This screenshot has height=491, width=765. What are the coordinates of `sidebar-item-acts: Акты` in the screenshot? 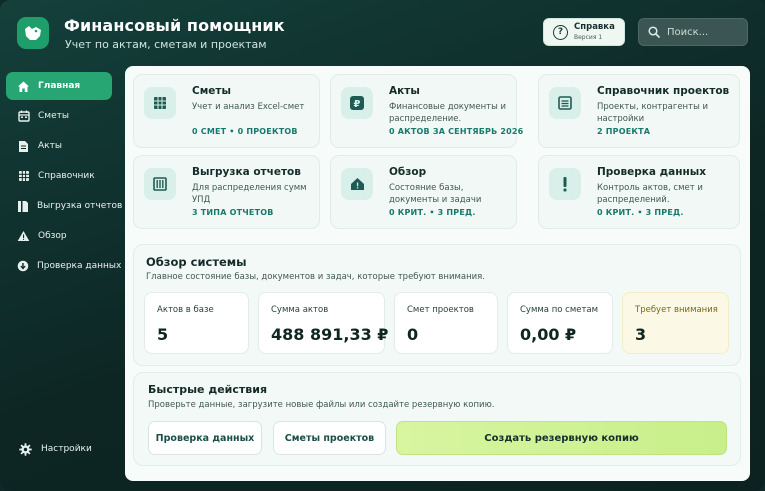 It's located at (59, 146).